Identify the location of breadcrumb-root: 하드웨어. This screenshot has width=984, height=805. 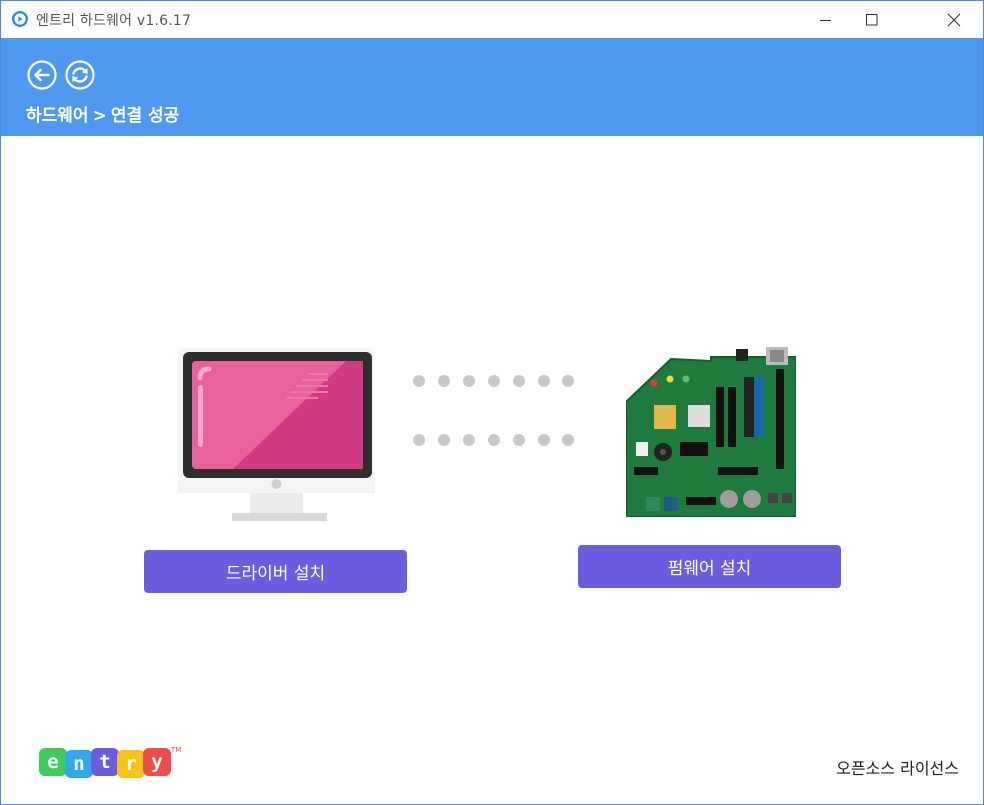
(57, 116).